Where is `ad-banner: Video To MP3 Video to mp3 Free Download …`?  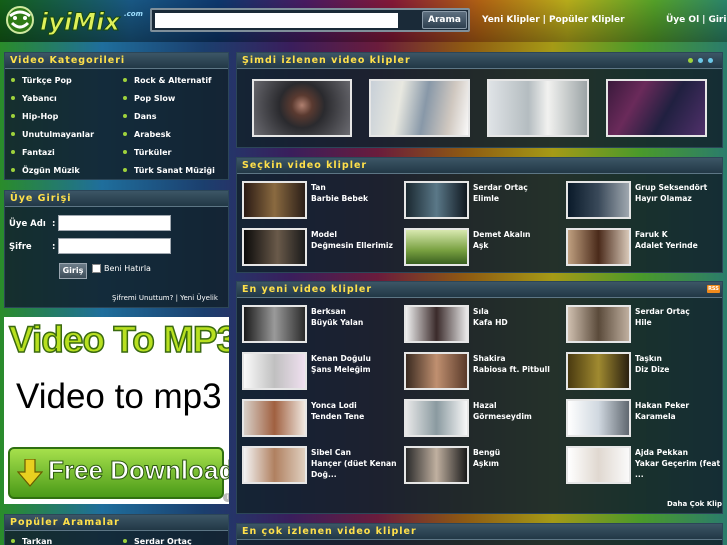
ad-banner: Video To MP3 Video to mp3 Free Download … is located at coordinates (116, 410).